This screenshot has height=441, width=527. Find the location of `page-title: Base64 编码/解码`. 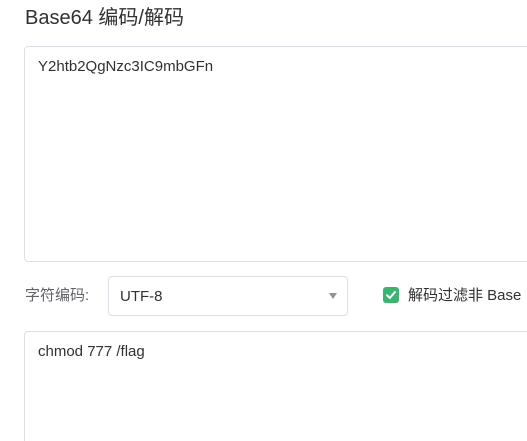

page-title: Base64 编码/解码 is located at coordinates (104, 18).